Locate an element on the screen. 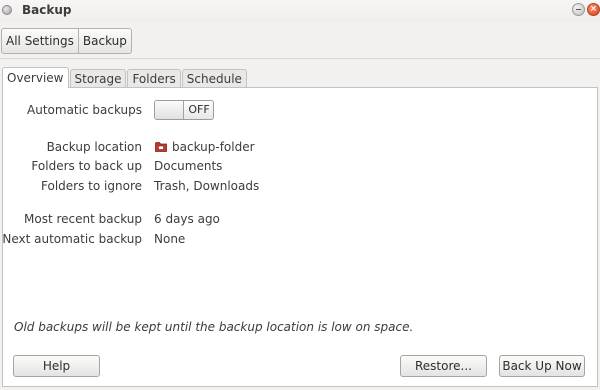 The image size is (600, 390). folders-to-back-up-value: Documents is located at coordinates (188, 166).